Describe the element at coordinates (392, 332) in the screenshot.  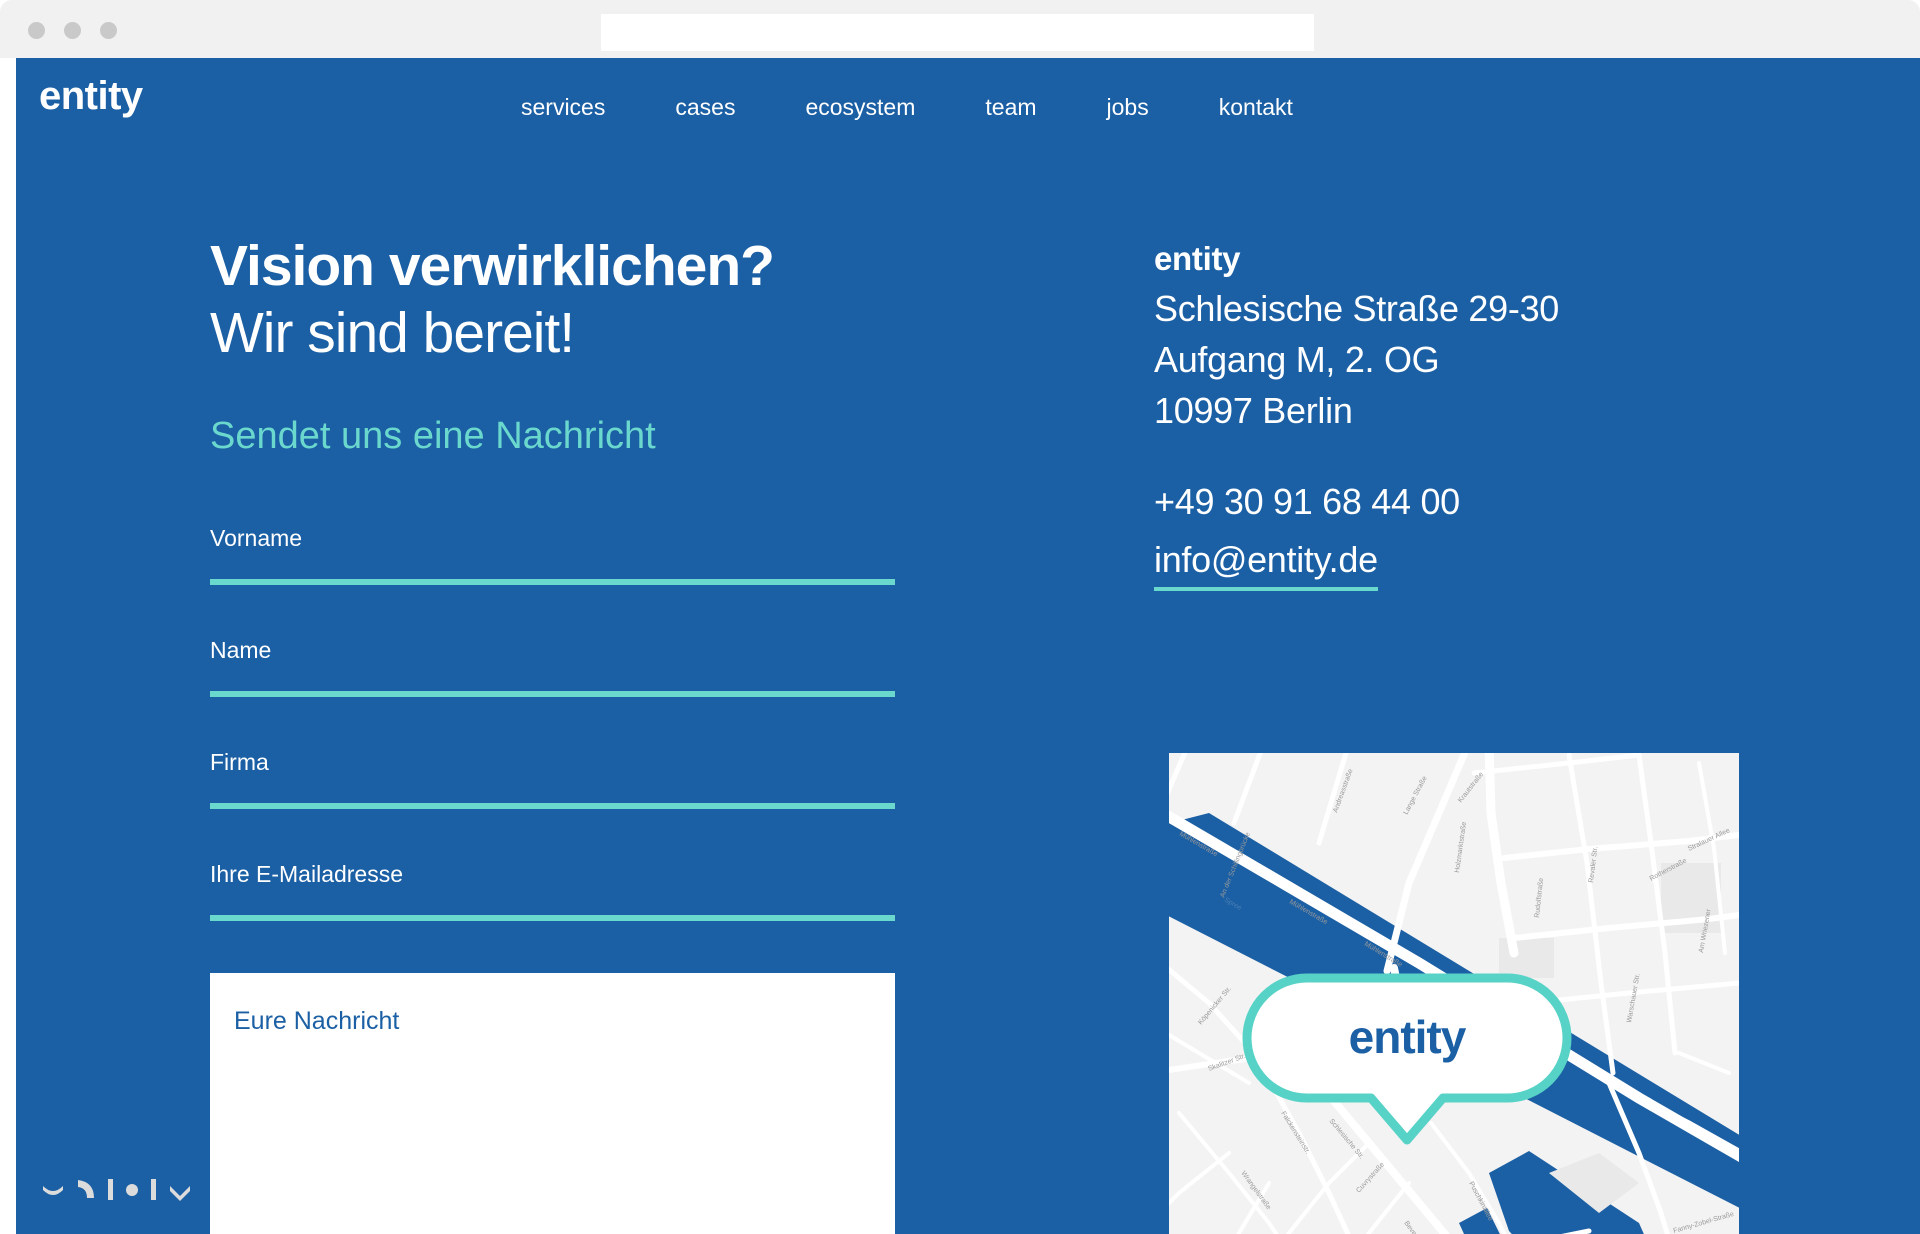
I see `page-title-line-2: Wir sind bereit!` at that location.